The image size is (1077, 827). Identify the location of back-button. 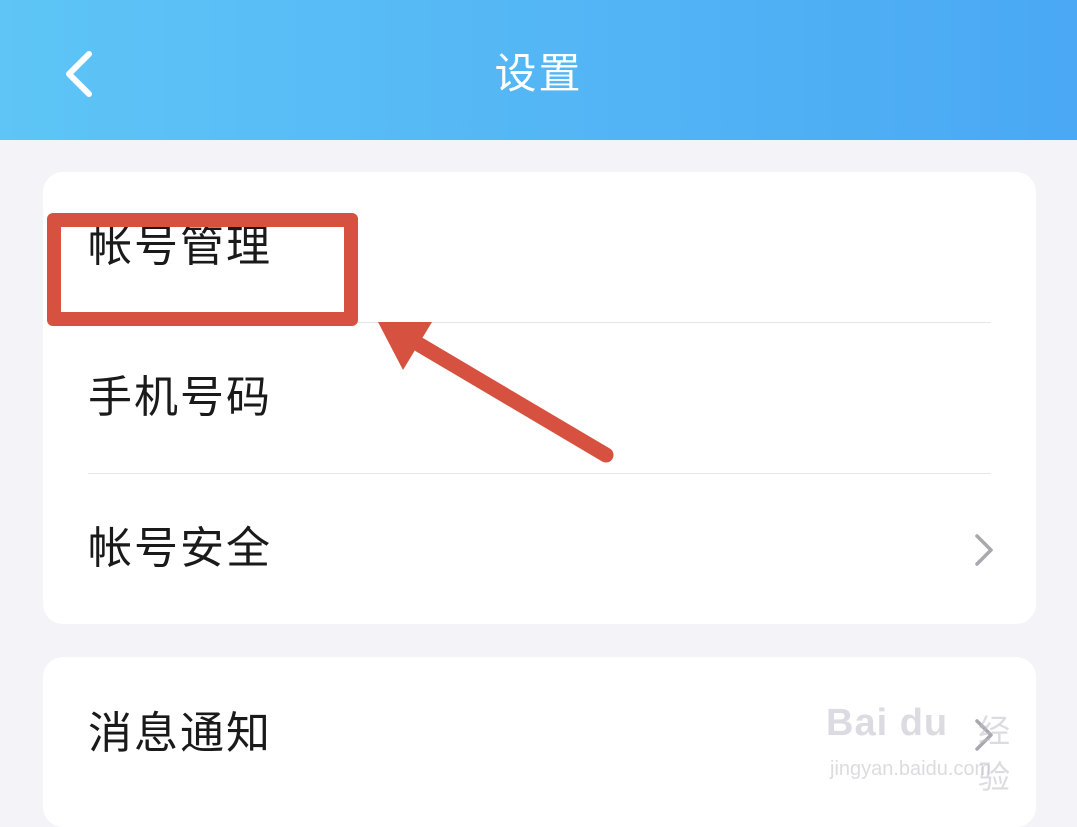
(78, 74).